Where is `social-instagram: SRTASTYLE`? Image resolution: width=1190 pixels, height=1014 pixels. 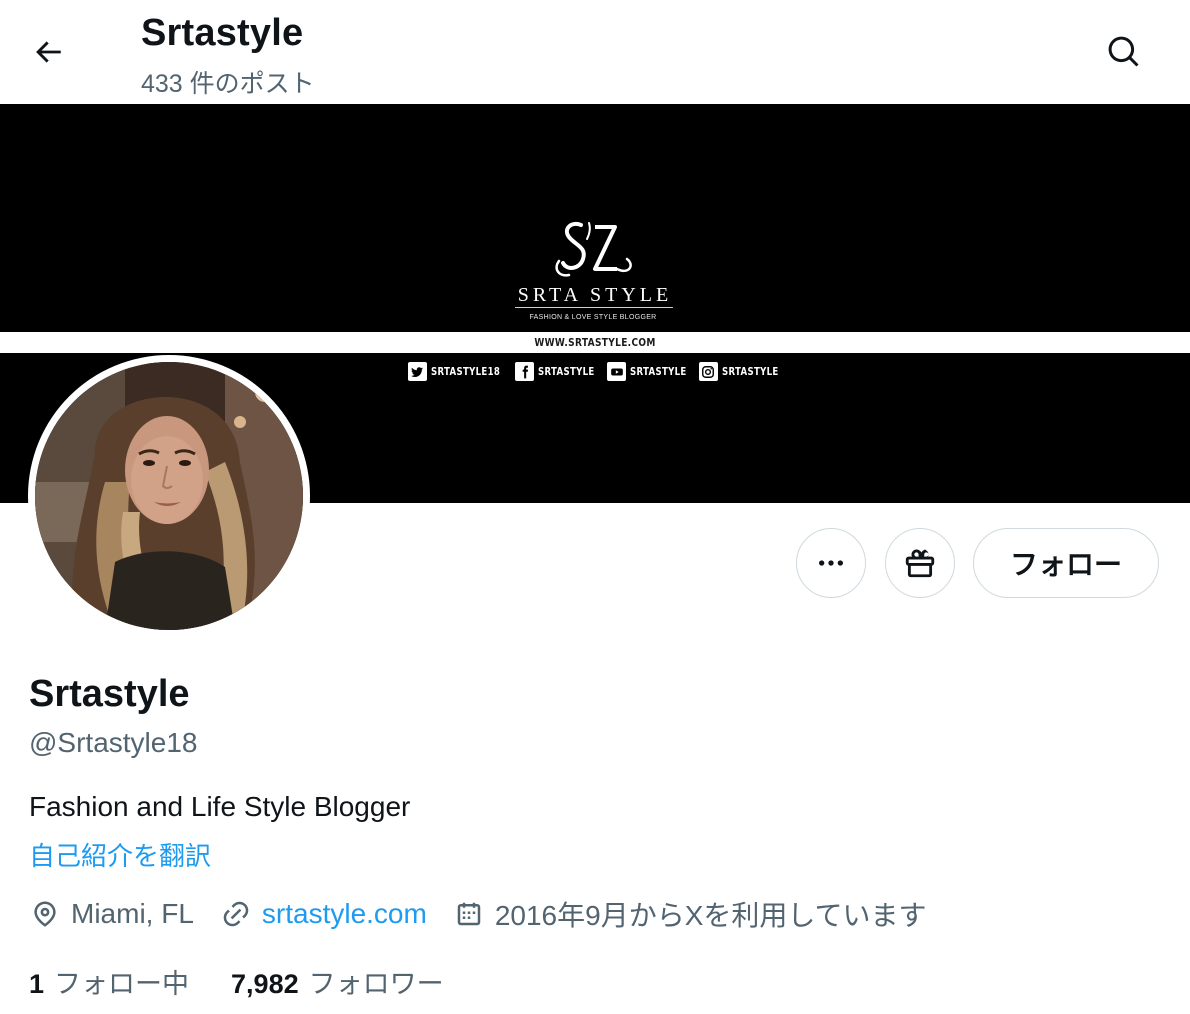 social-instagram: SRTASTYLE is located at coordinates (739, 371).